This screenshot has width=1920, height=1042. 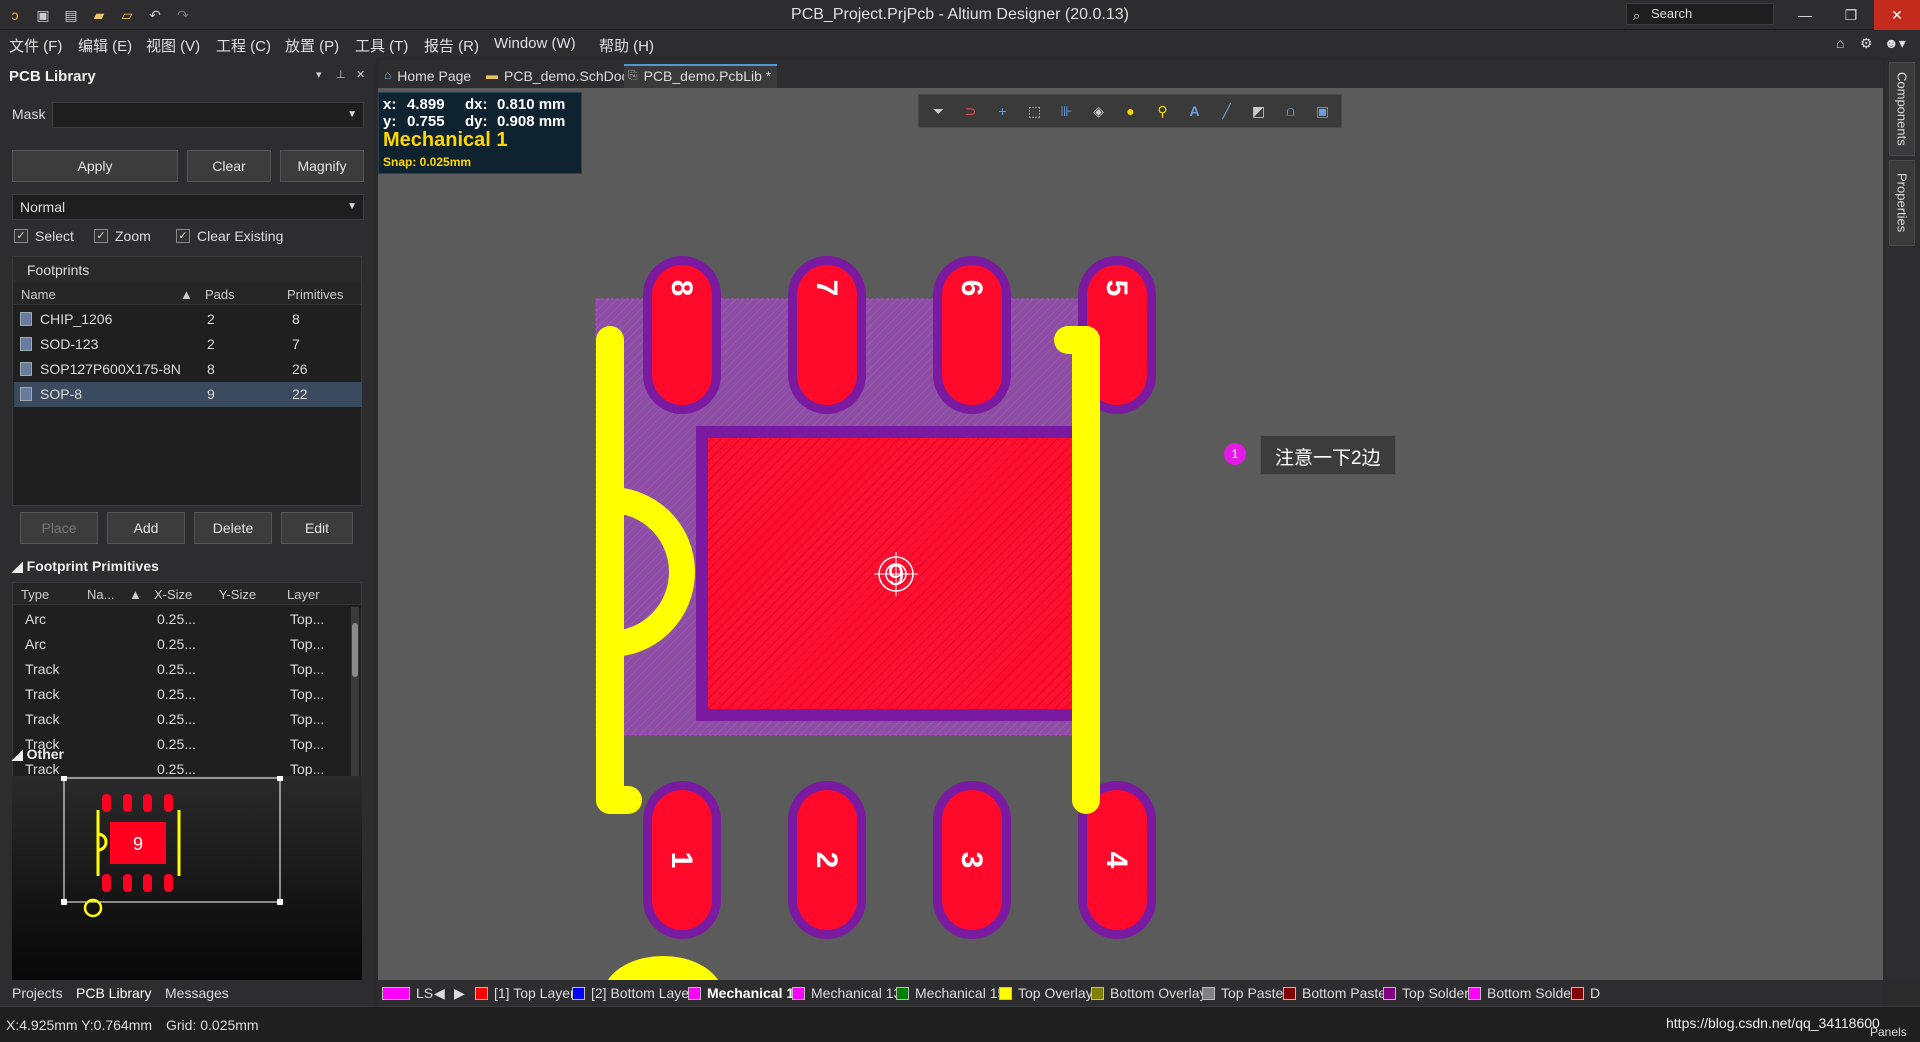 I want to click on layer-tab-bottom: [2] Bottom Layer, so click(x=633, y=993).